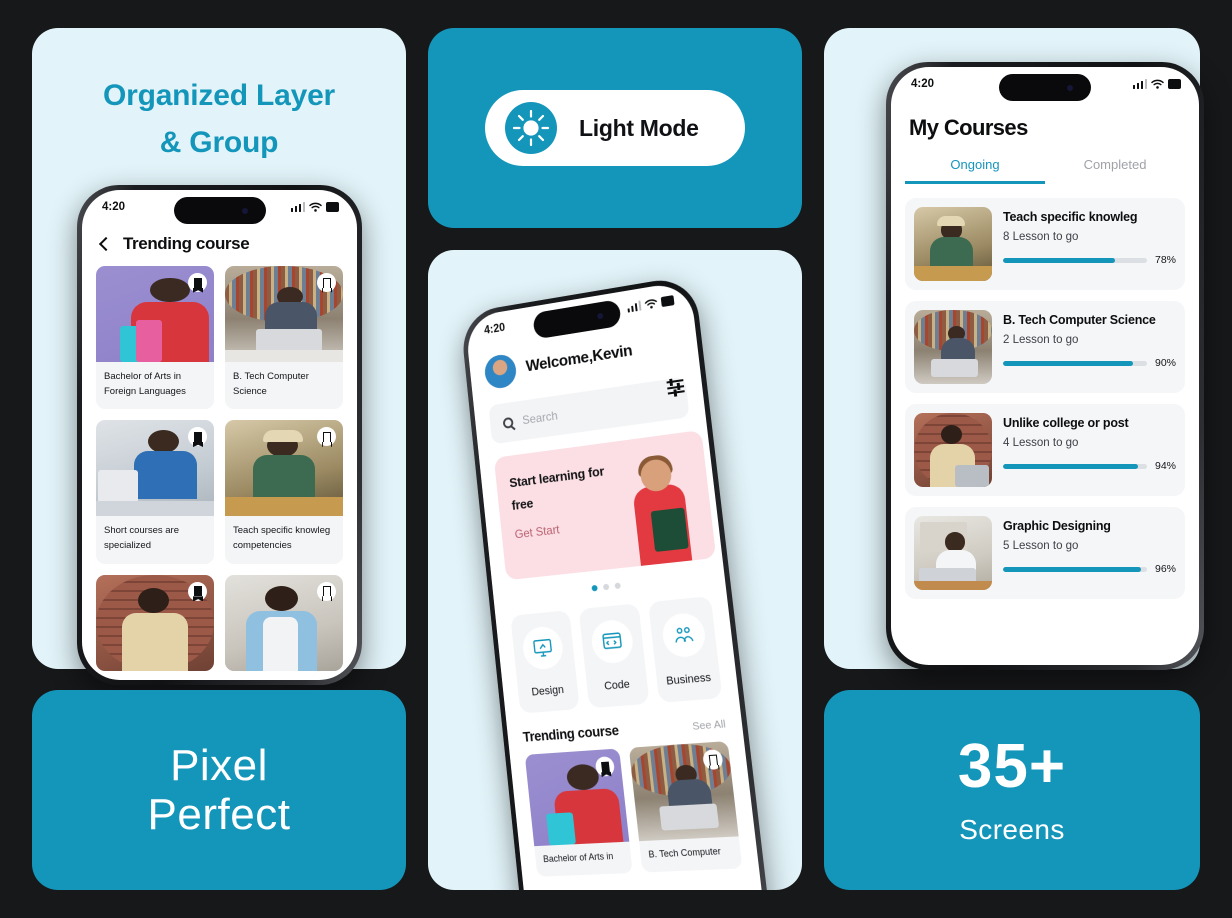 The width and height of the screenshot is (1232, 918). I want to click on category-design: Design, so click(545, 662).